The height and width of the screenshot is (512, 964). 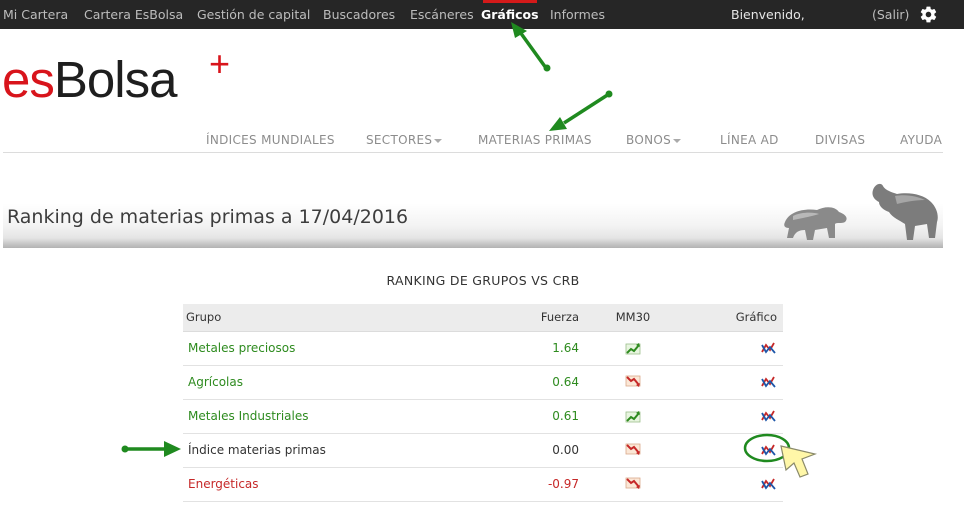 I want to click on row-group-cell: Metales Industriales, so click(x=333, y=416).